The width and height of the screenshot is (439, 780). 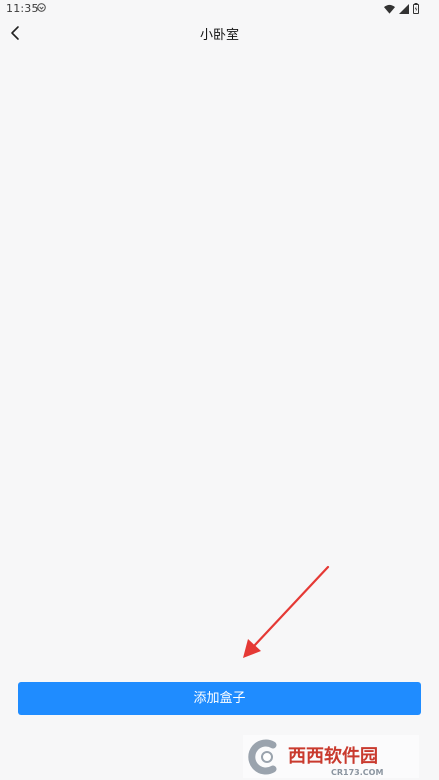 What do you see at coordinates (22, 8) in the screenshot?
I see `status-time: 11:35` at bounding box center [22, 8].